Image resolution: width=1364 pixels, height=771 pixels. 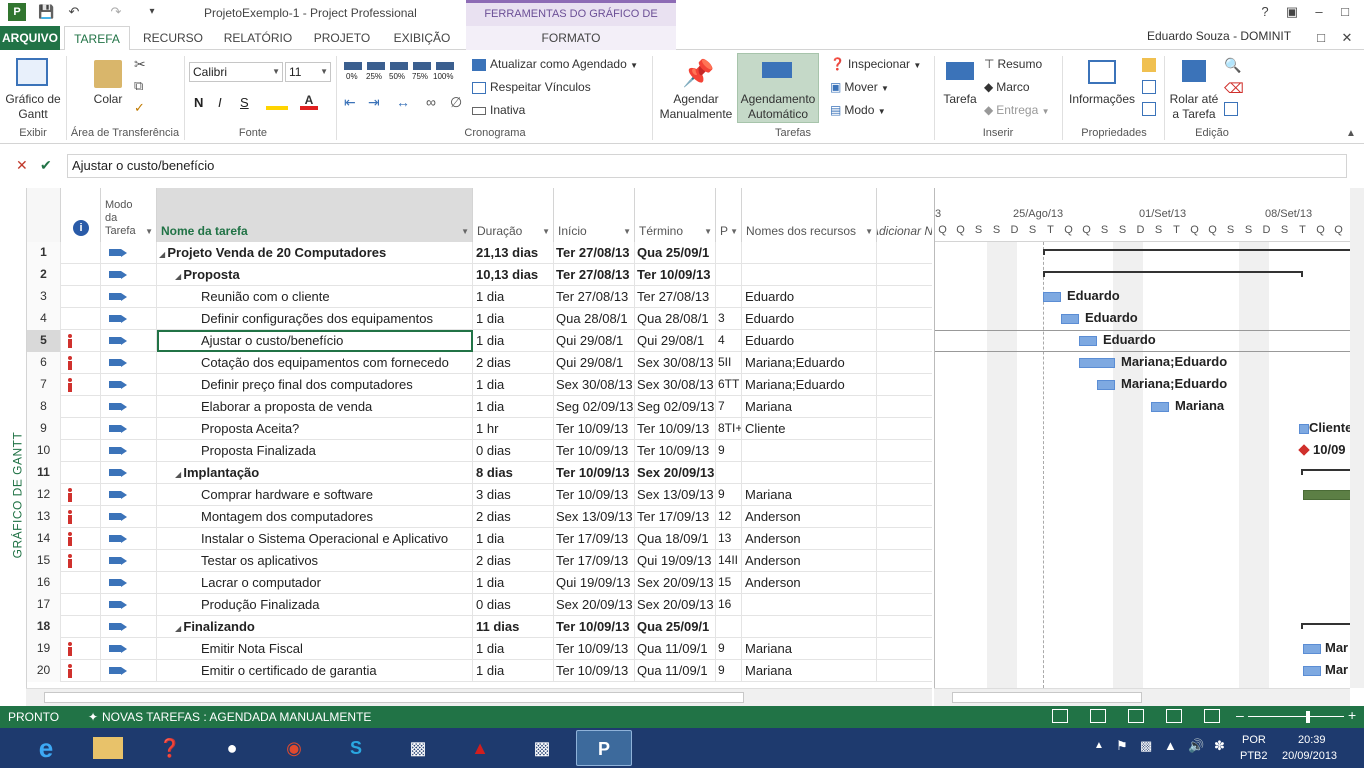 I want to click on finish-cell: Qua 25/09/1, so click(x=675, y=627).